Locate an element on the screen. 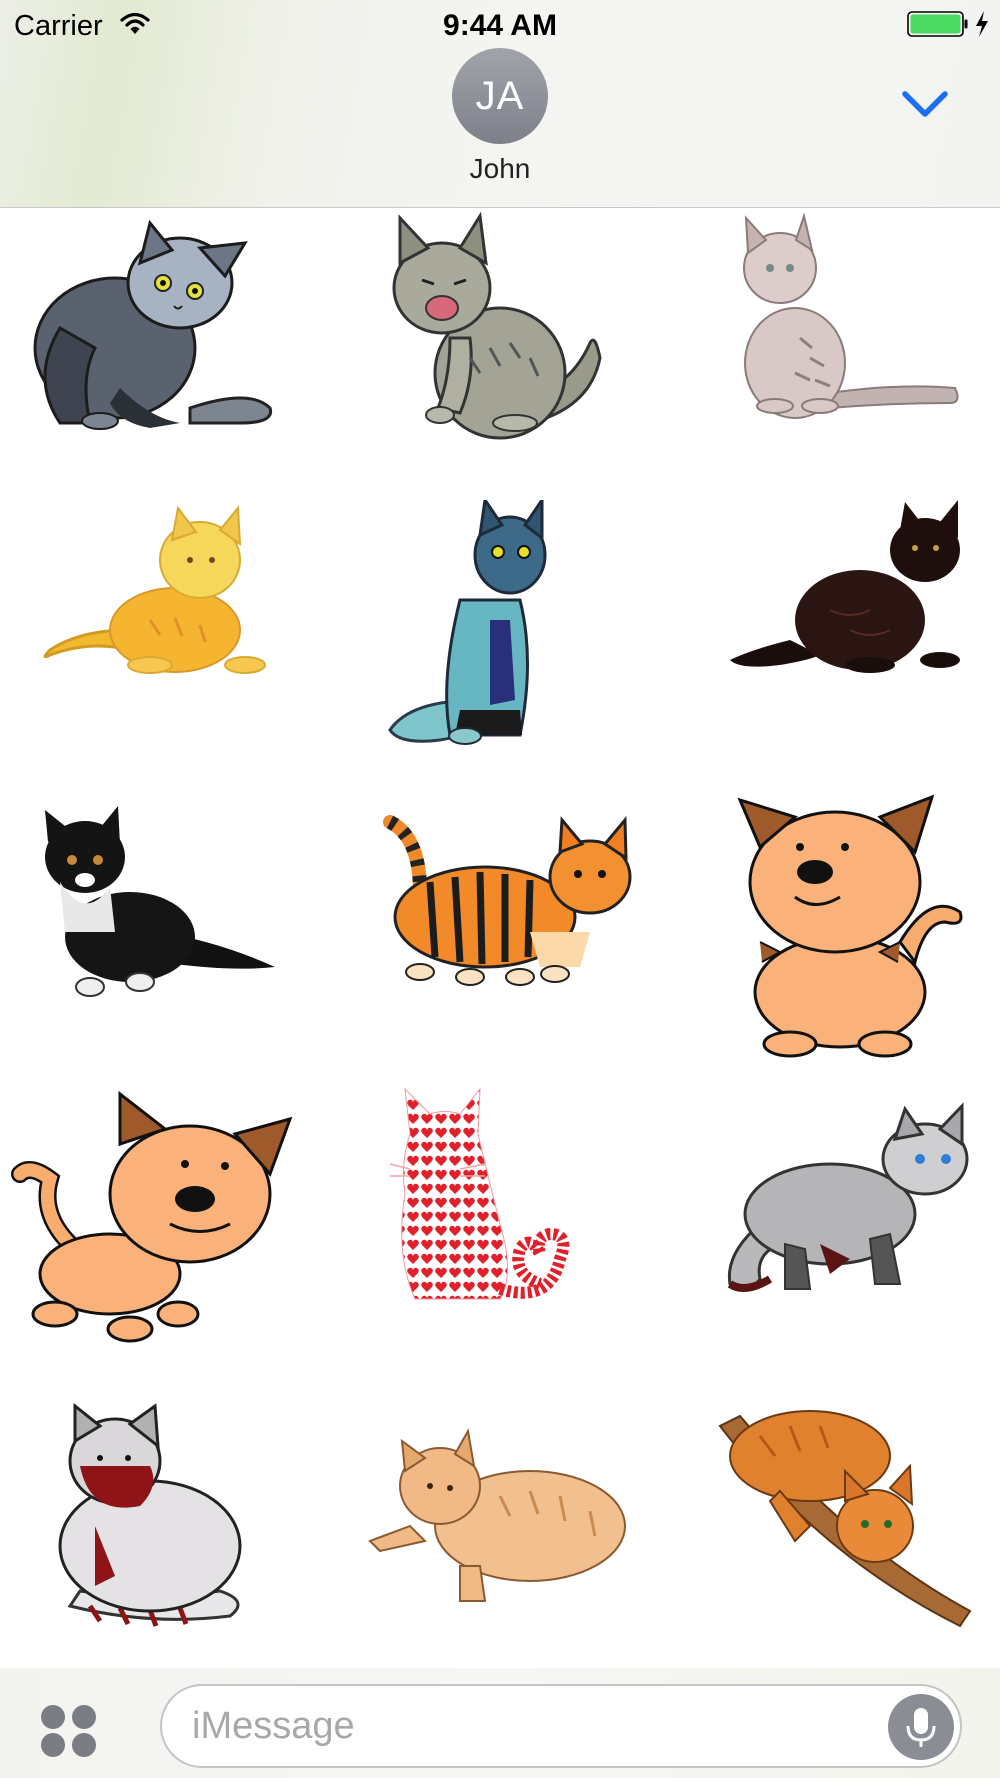 Image resolution: width=1000 pixels, height=1778 pixels. charging-bolt-icon is located at coordinates (982, 24).